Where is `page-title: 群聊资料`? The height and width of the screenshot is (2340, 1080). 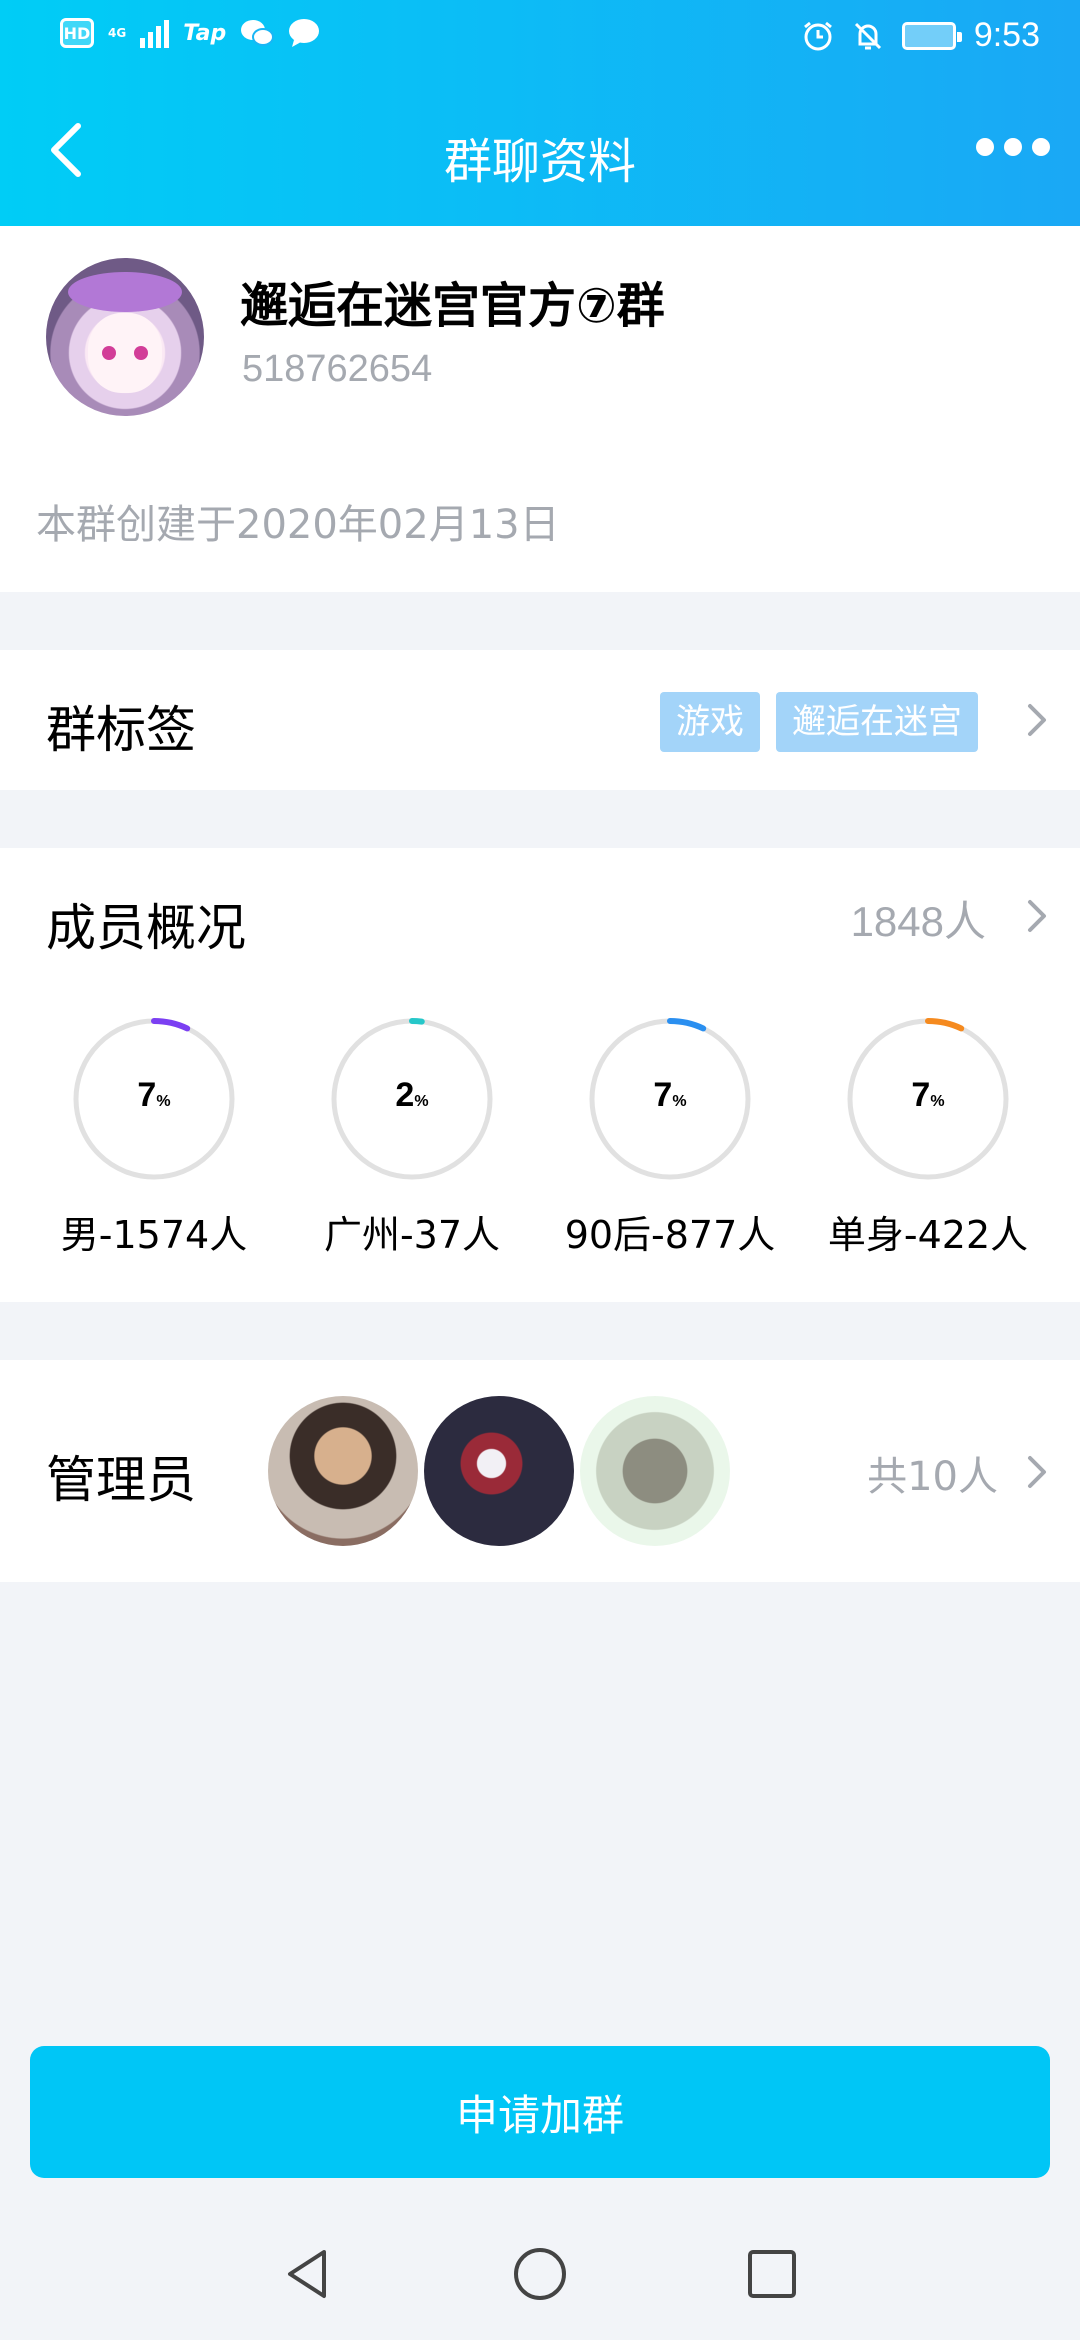 page-title: 群聊资料 is located at coordinates (539, 162).